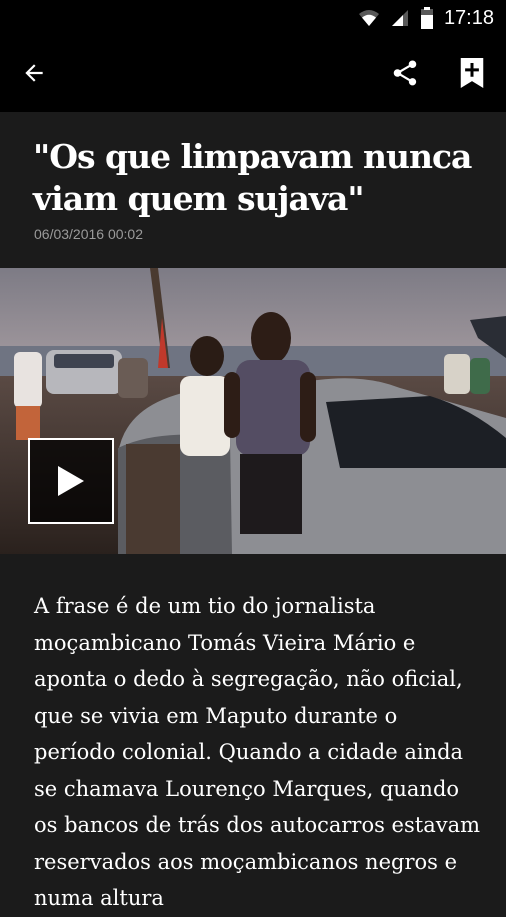 This screenshot has height=917, width=506. What do you see at coordinates (368, 18) in the screenshot?
I see `wifi-icon` at bounding box center [368, 18].